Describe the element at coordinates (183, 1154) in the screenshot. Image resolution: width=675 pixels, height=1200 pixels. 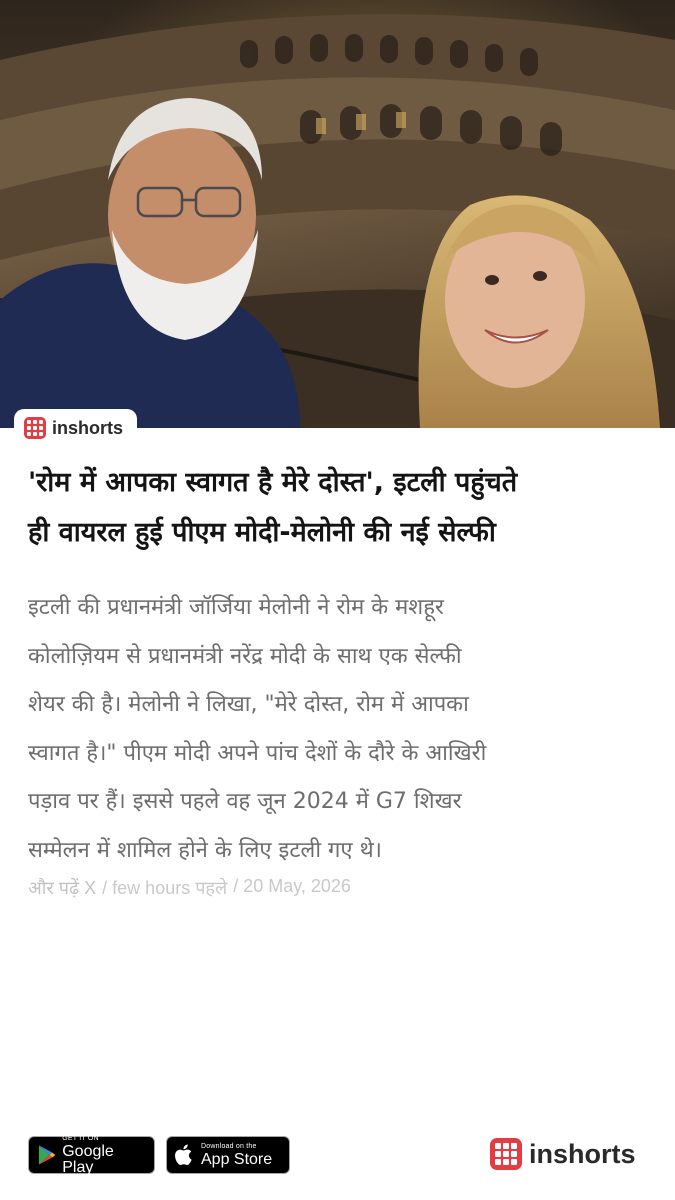
I see `apple-icon` at that location.